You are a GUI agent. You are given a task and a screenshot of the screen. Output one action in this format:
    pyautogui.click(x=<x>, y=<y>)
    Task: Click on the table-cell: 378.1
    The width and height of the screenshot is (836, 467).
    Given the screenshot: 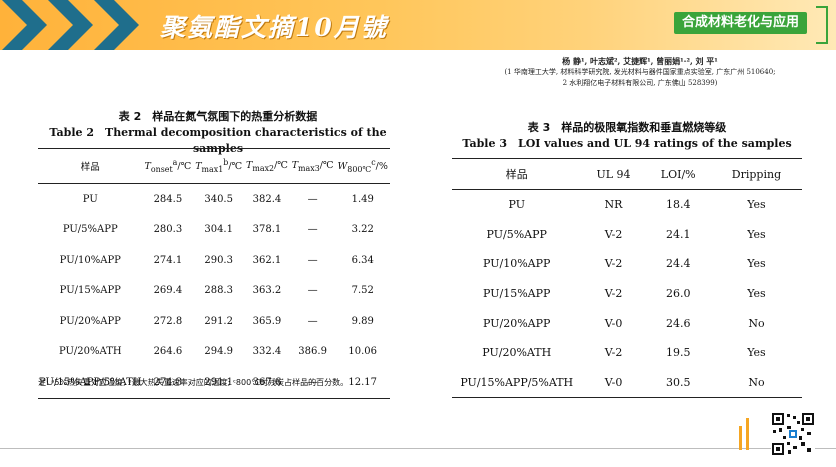 What is the action you would take?
    pyautogui.click(x=267, y=230)
    